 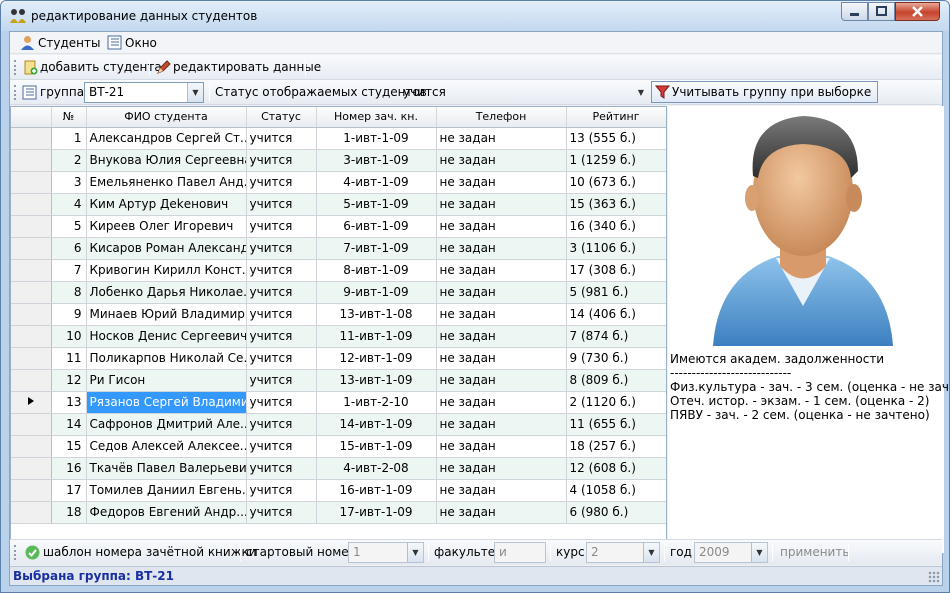 What do you see at coordinates (69, 204) in the screenshot?
I see `cell-number: 4` at bounding box center [69, 204].